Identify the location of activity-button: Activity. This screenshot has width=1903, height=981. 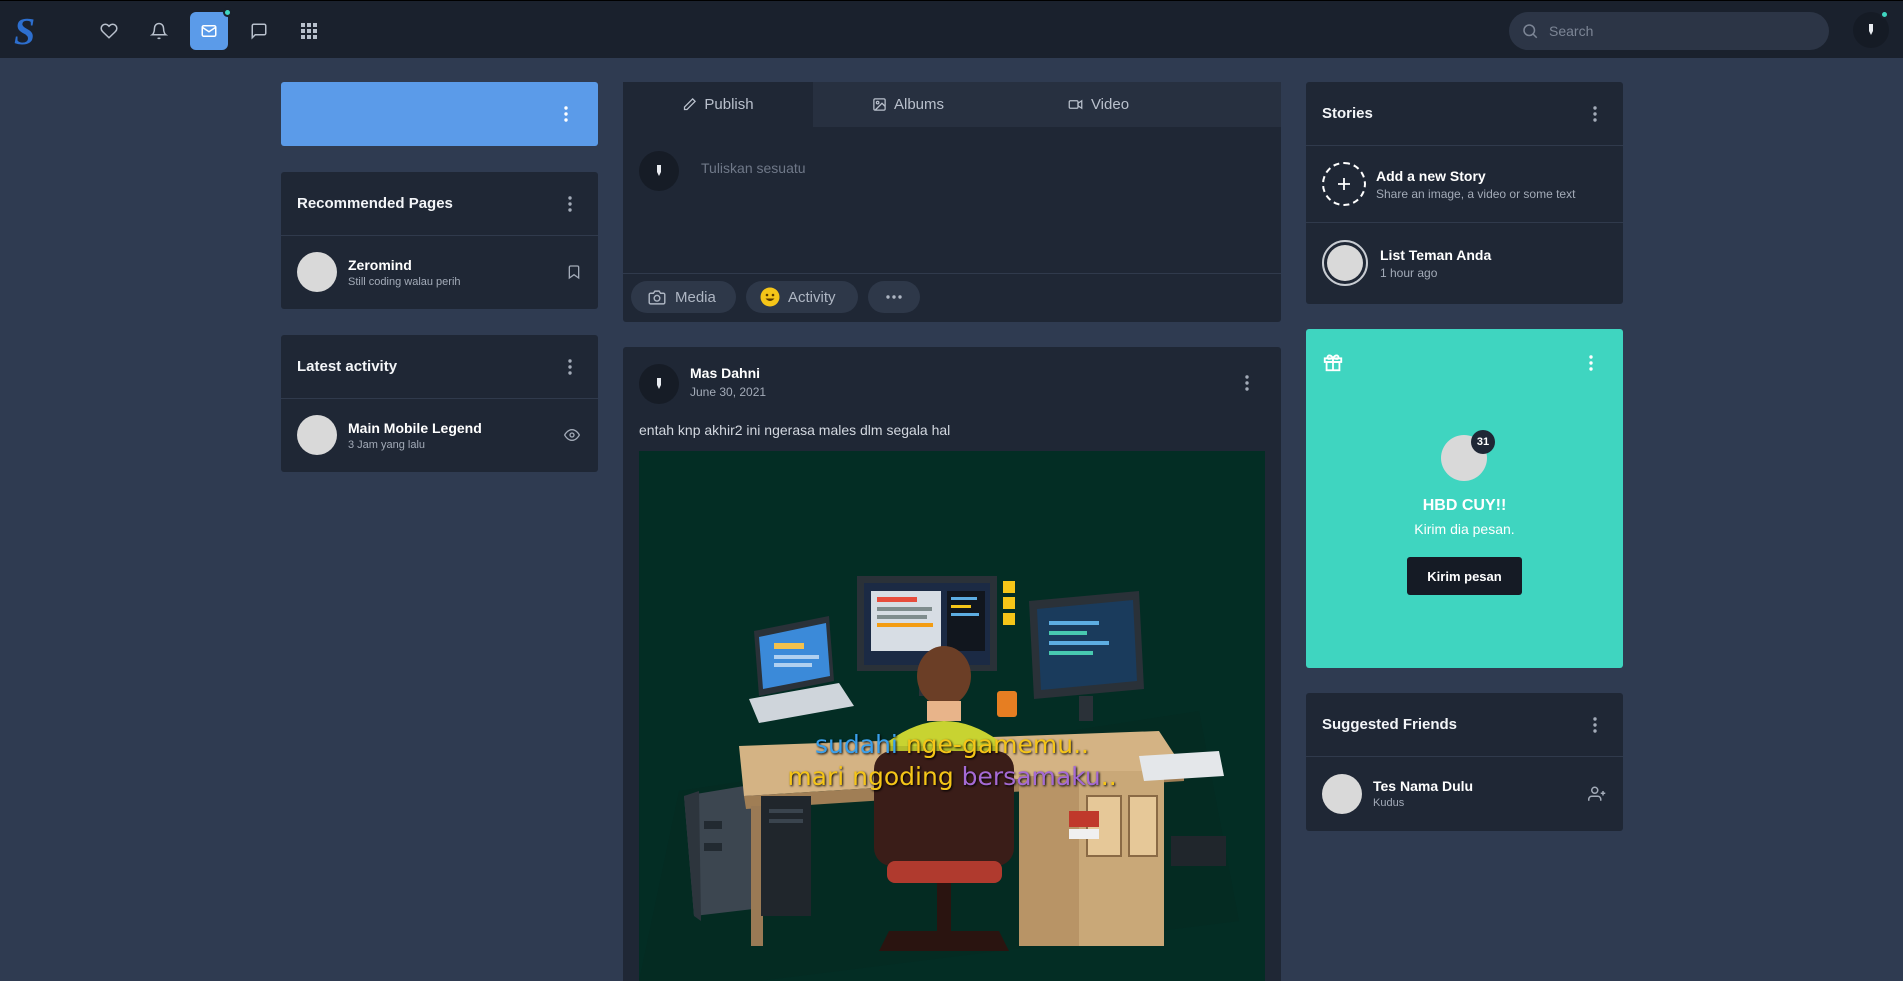
(802, 297).